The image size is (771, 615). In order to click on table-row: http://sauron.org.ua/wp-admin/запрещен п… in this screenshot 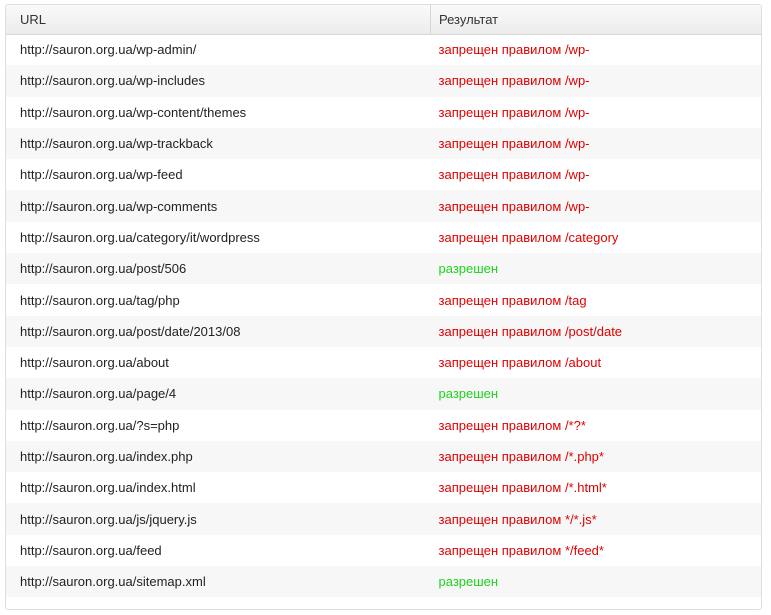, I will do `click(383, 49)`.